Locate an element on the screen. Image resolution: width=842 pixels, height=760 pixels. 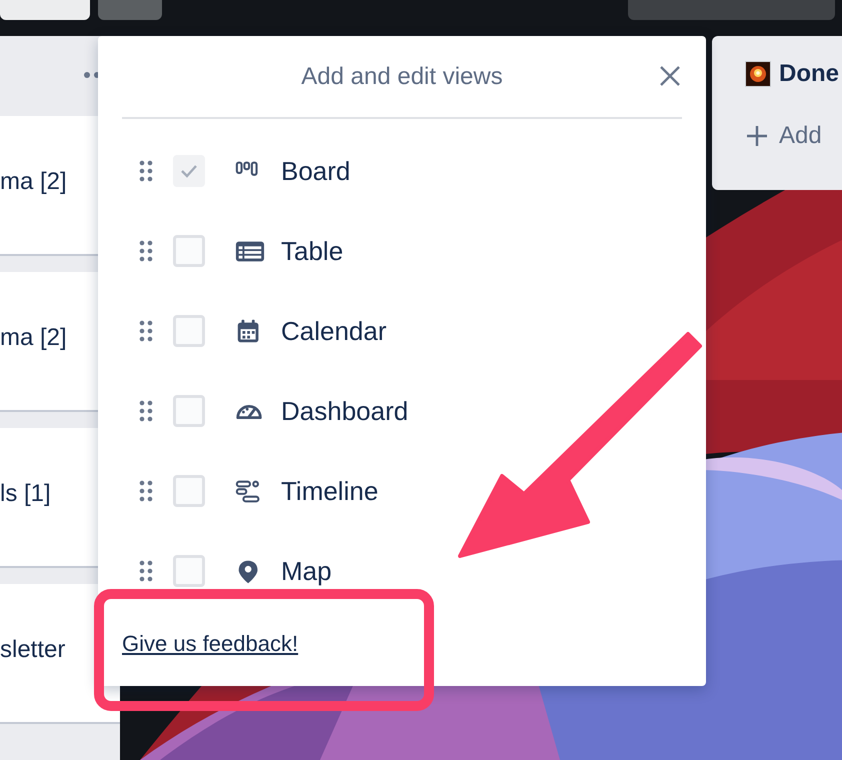
view-label: Board is located at coordinates (315, 171).